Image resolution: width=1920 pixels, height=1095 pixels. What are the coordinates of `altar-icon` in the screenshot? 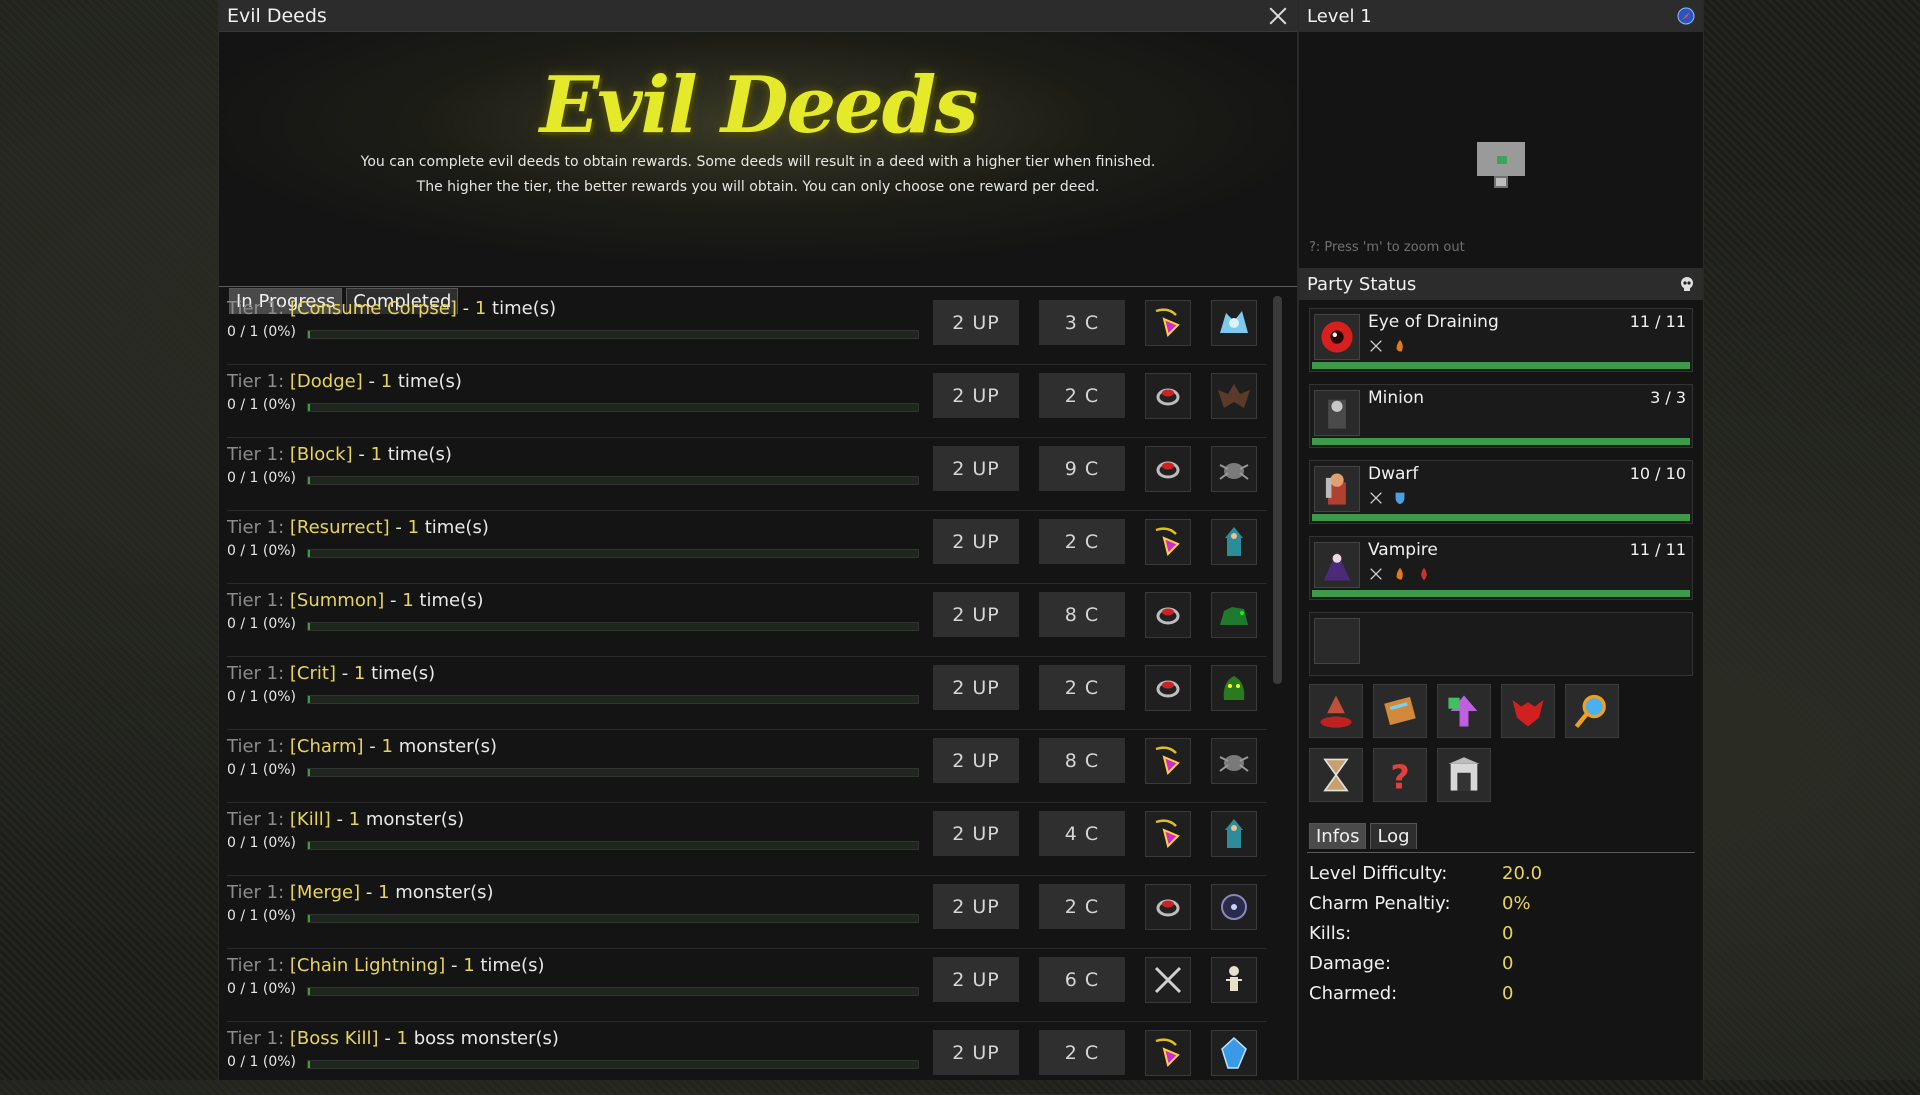 It's located at (1464, 774).